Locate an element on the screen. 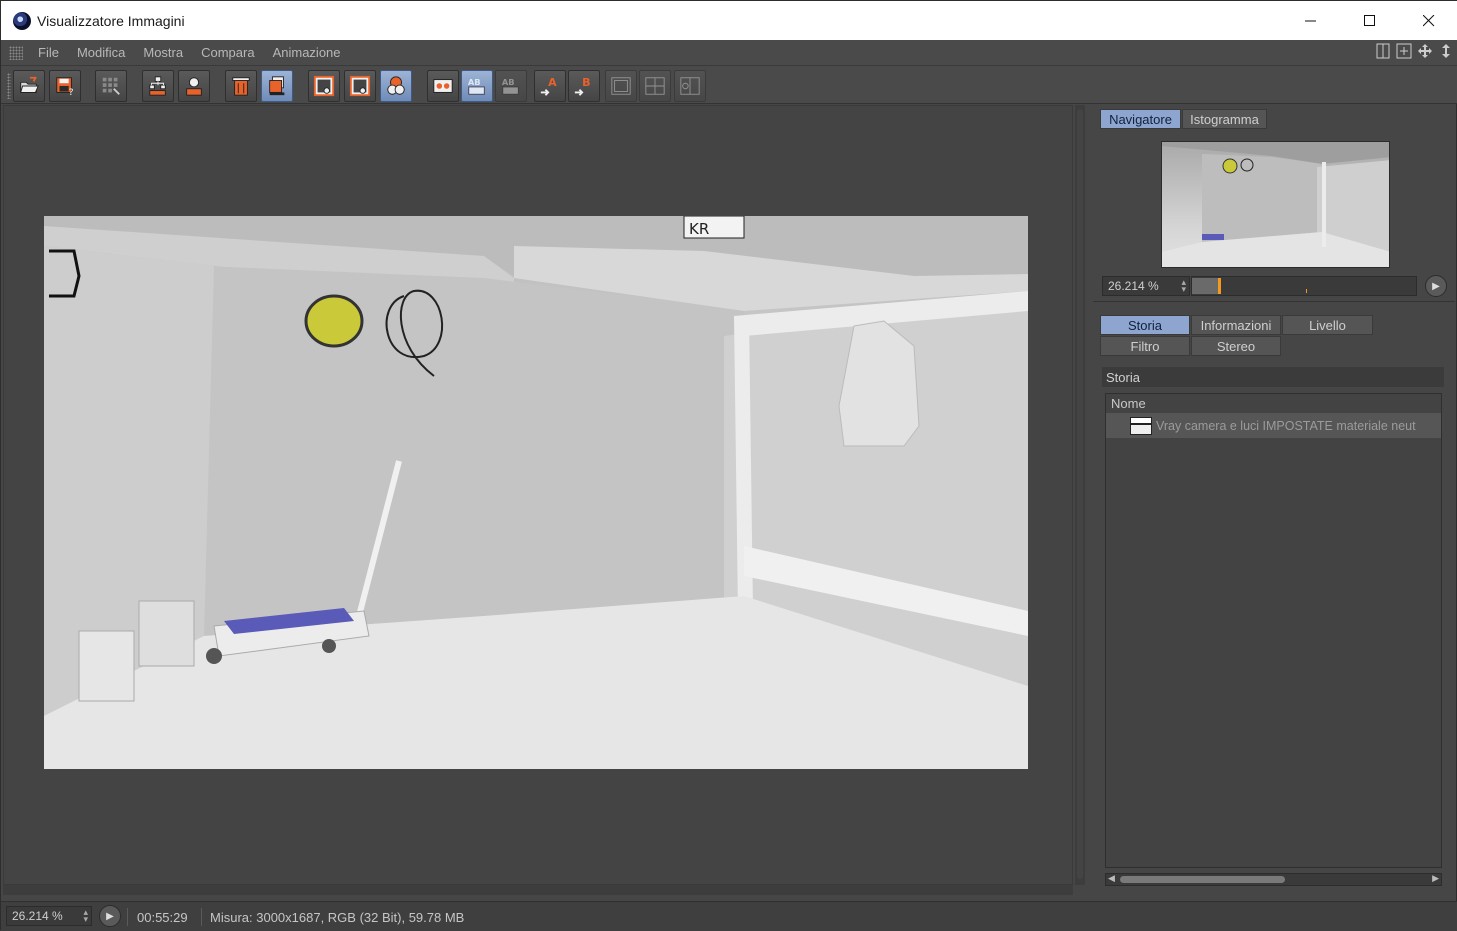 This screenshot has width=1457, height=931. image-filter-button is located at coordinates (111, 86).